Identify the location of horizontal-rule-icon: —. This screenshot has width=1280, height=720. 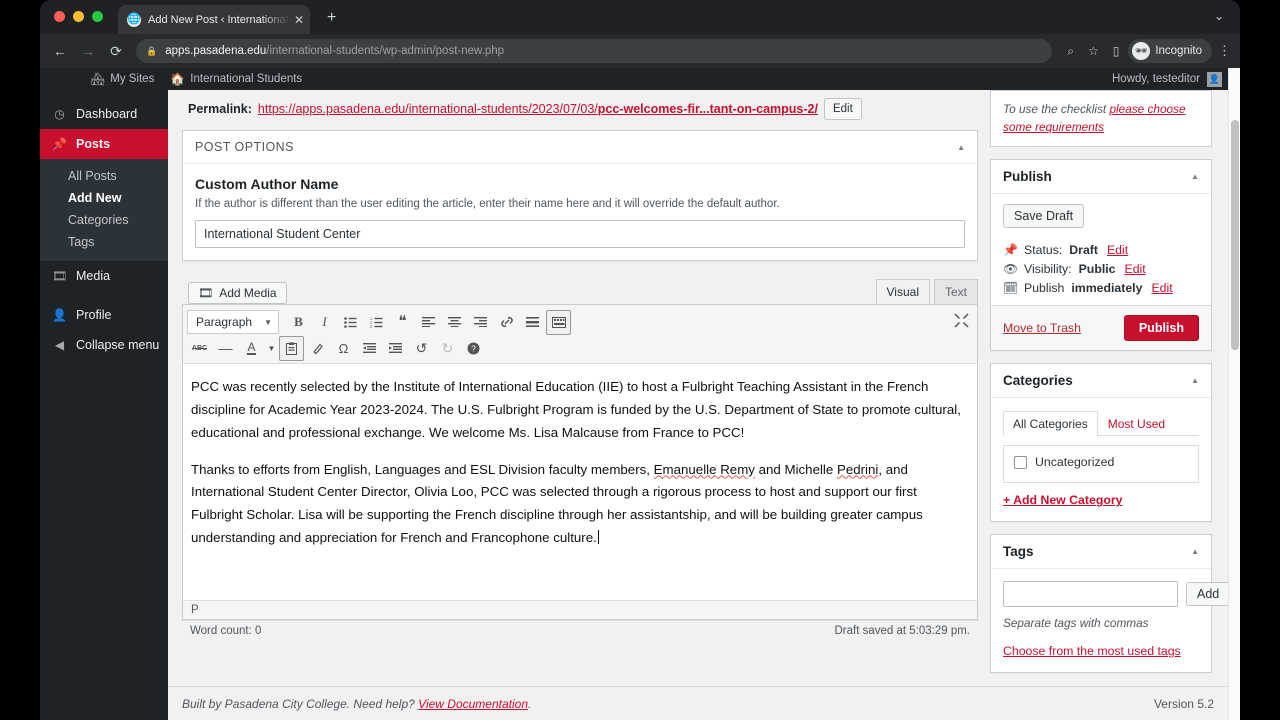
(225, 348).